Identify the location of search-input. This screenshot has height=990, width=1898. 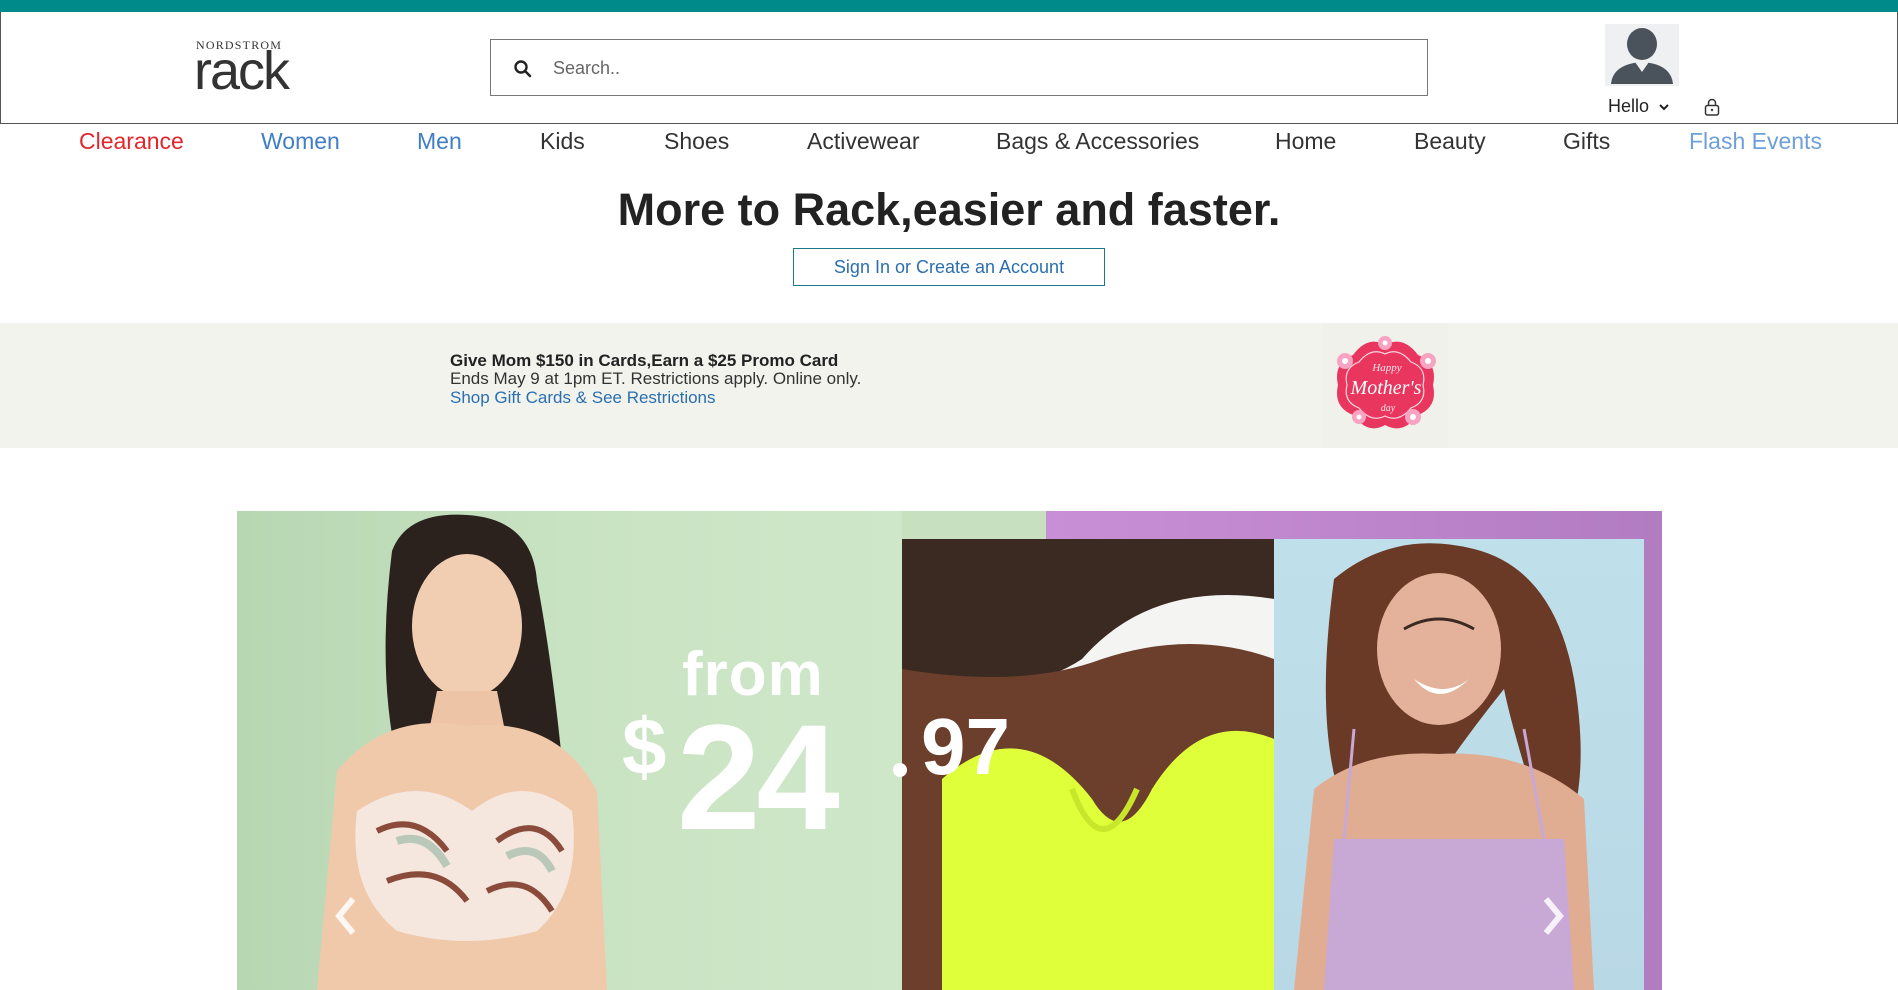
(978, 68).